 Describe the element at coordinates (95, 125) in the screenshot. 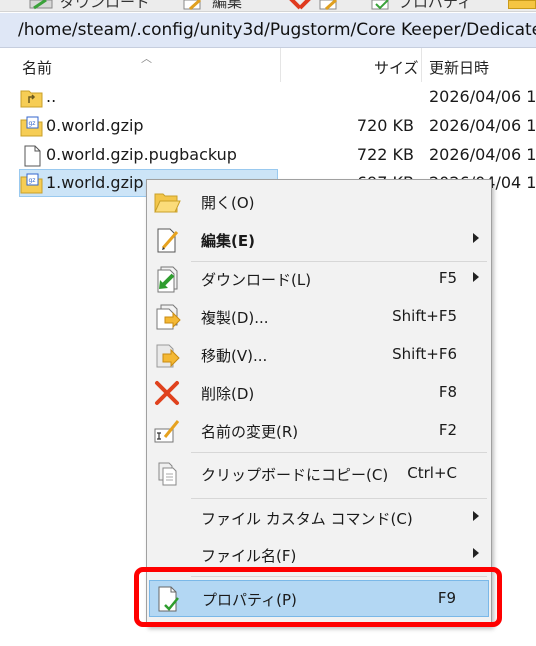

I see `file-name: 0.world.gzip` at that location.